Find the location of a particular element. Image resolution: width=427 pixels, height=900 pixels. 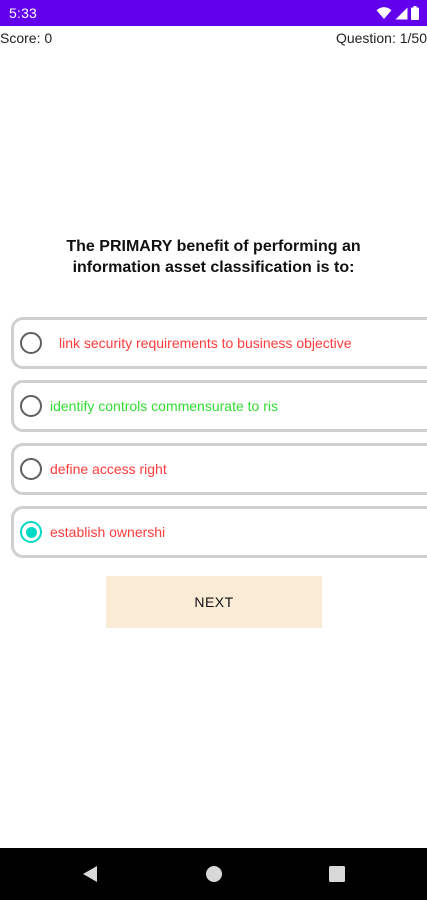

home-icon is located at coordinates (214, 876).